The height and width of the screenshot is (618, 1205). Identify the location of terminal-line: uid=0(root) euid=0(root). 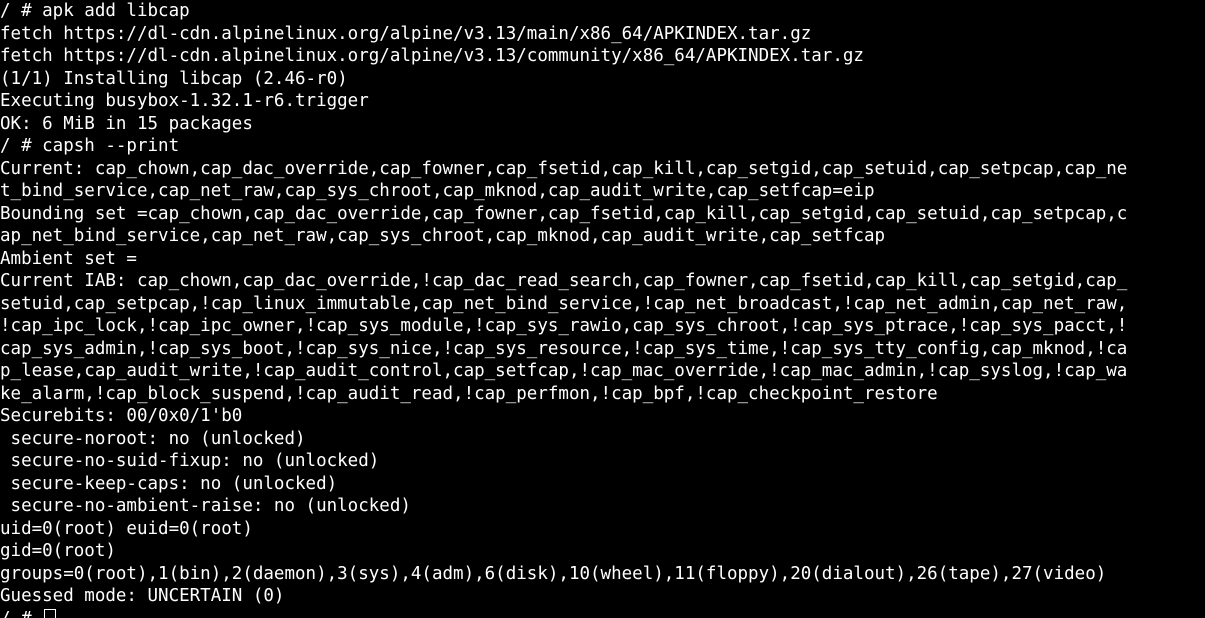
(126, 528).